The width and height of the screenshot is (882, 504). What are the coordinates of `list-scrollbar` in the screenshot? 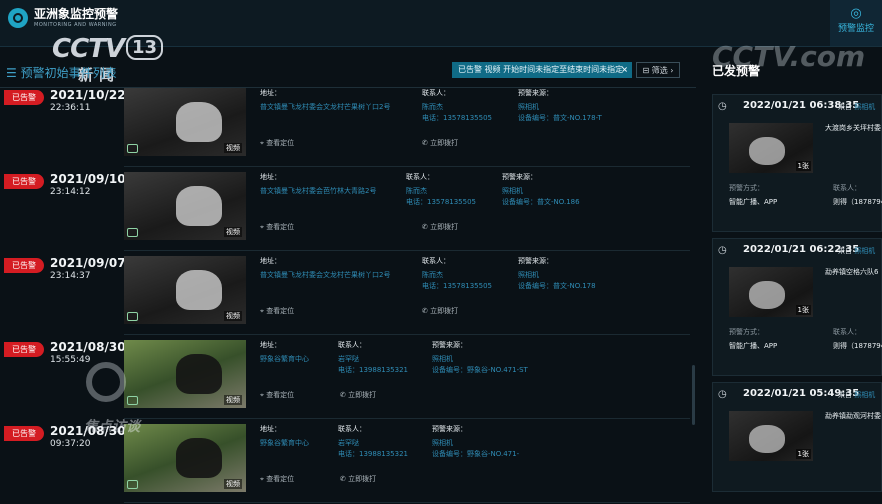 It's located at (693, 395).